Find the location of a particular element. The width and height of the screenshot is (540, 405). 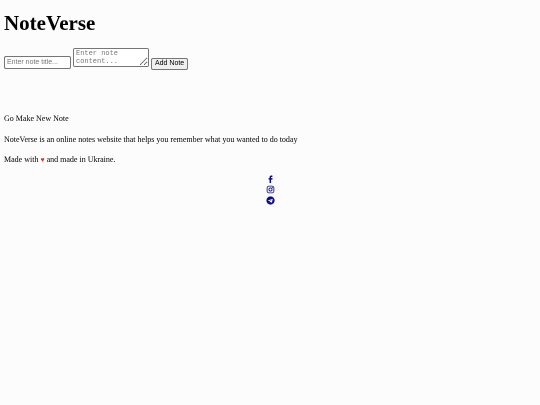

made-with-prefix: Made with is located at coordinates (22, 159).